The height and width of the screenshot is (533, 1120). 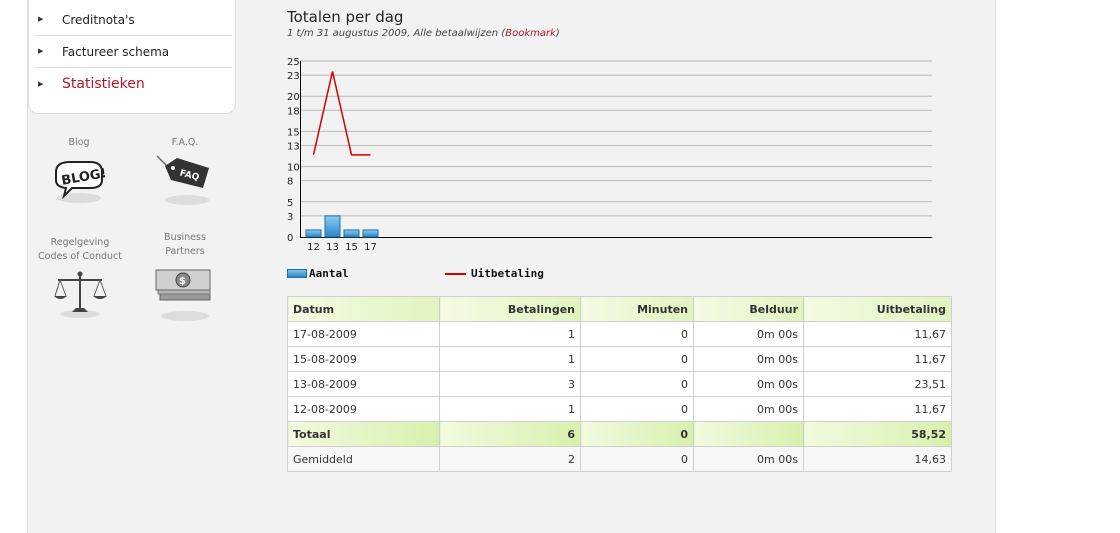 I want to click on y-tick-label: 0, so click(x=290, y=238).